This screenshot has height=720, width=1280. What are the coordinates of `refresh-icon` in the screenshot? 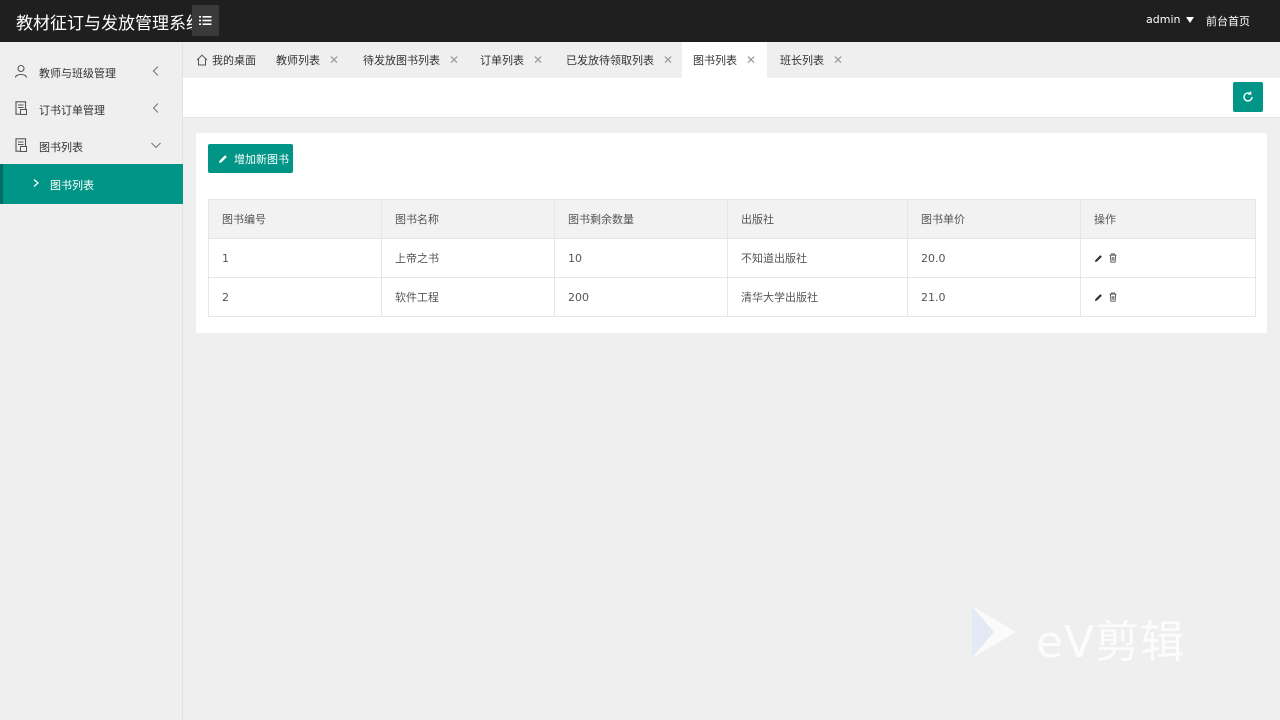 It's located at (1248, 96).